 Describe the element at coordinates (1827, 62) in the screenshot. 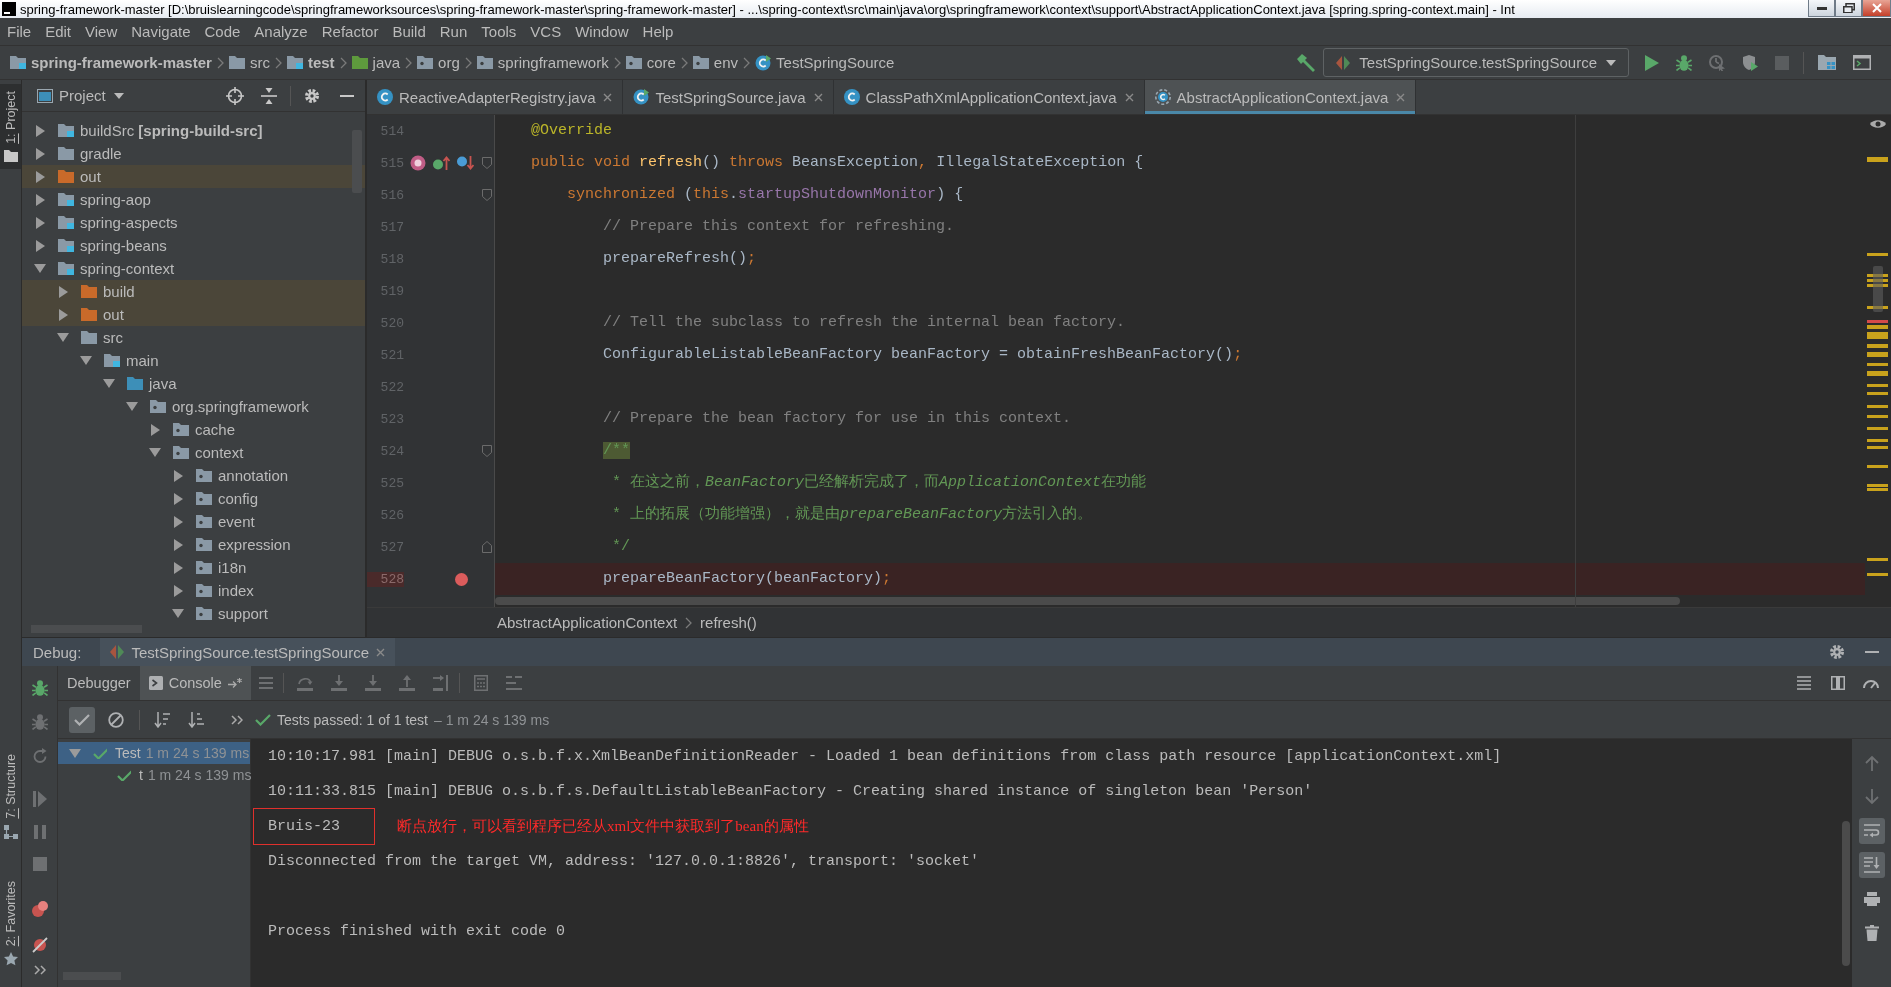

I see `folder-grid-icon` at that location.